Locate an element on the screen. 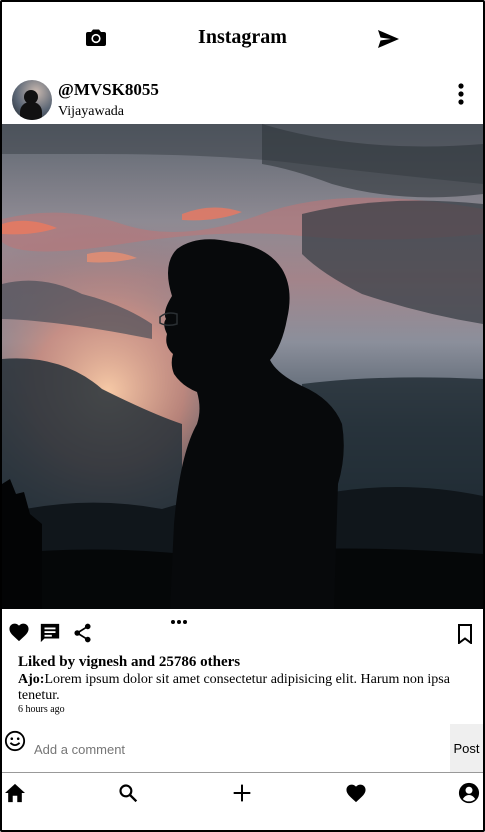 The image size is (485, 832). like-heart-icon is located at coordinates (19, 632).